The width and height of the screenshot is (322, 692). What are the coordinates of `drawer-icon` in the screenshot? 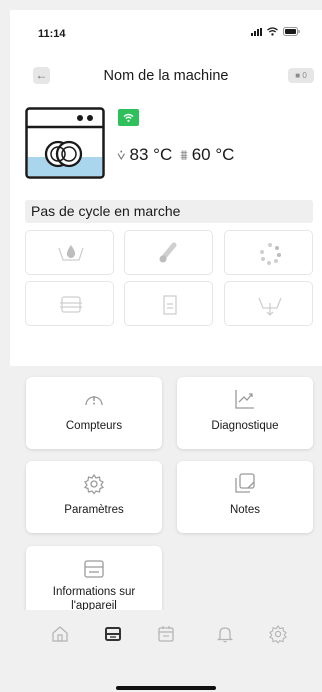 It's located at (71, 304).